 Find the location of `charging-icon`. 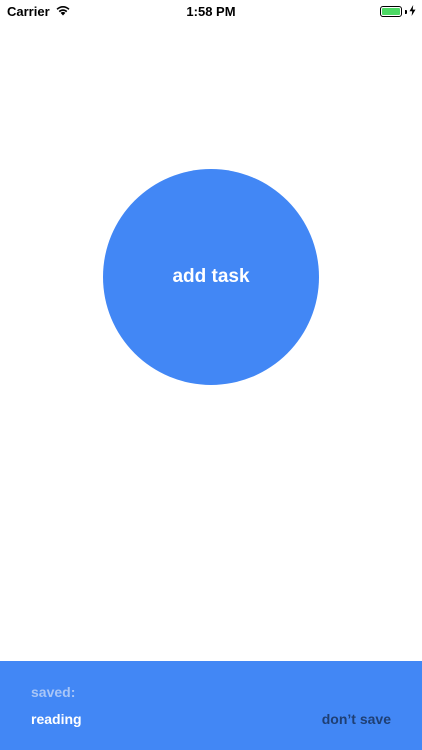

charging-icon is located at coordinates (412, 11).